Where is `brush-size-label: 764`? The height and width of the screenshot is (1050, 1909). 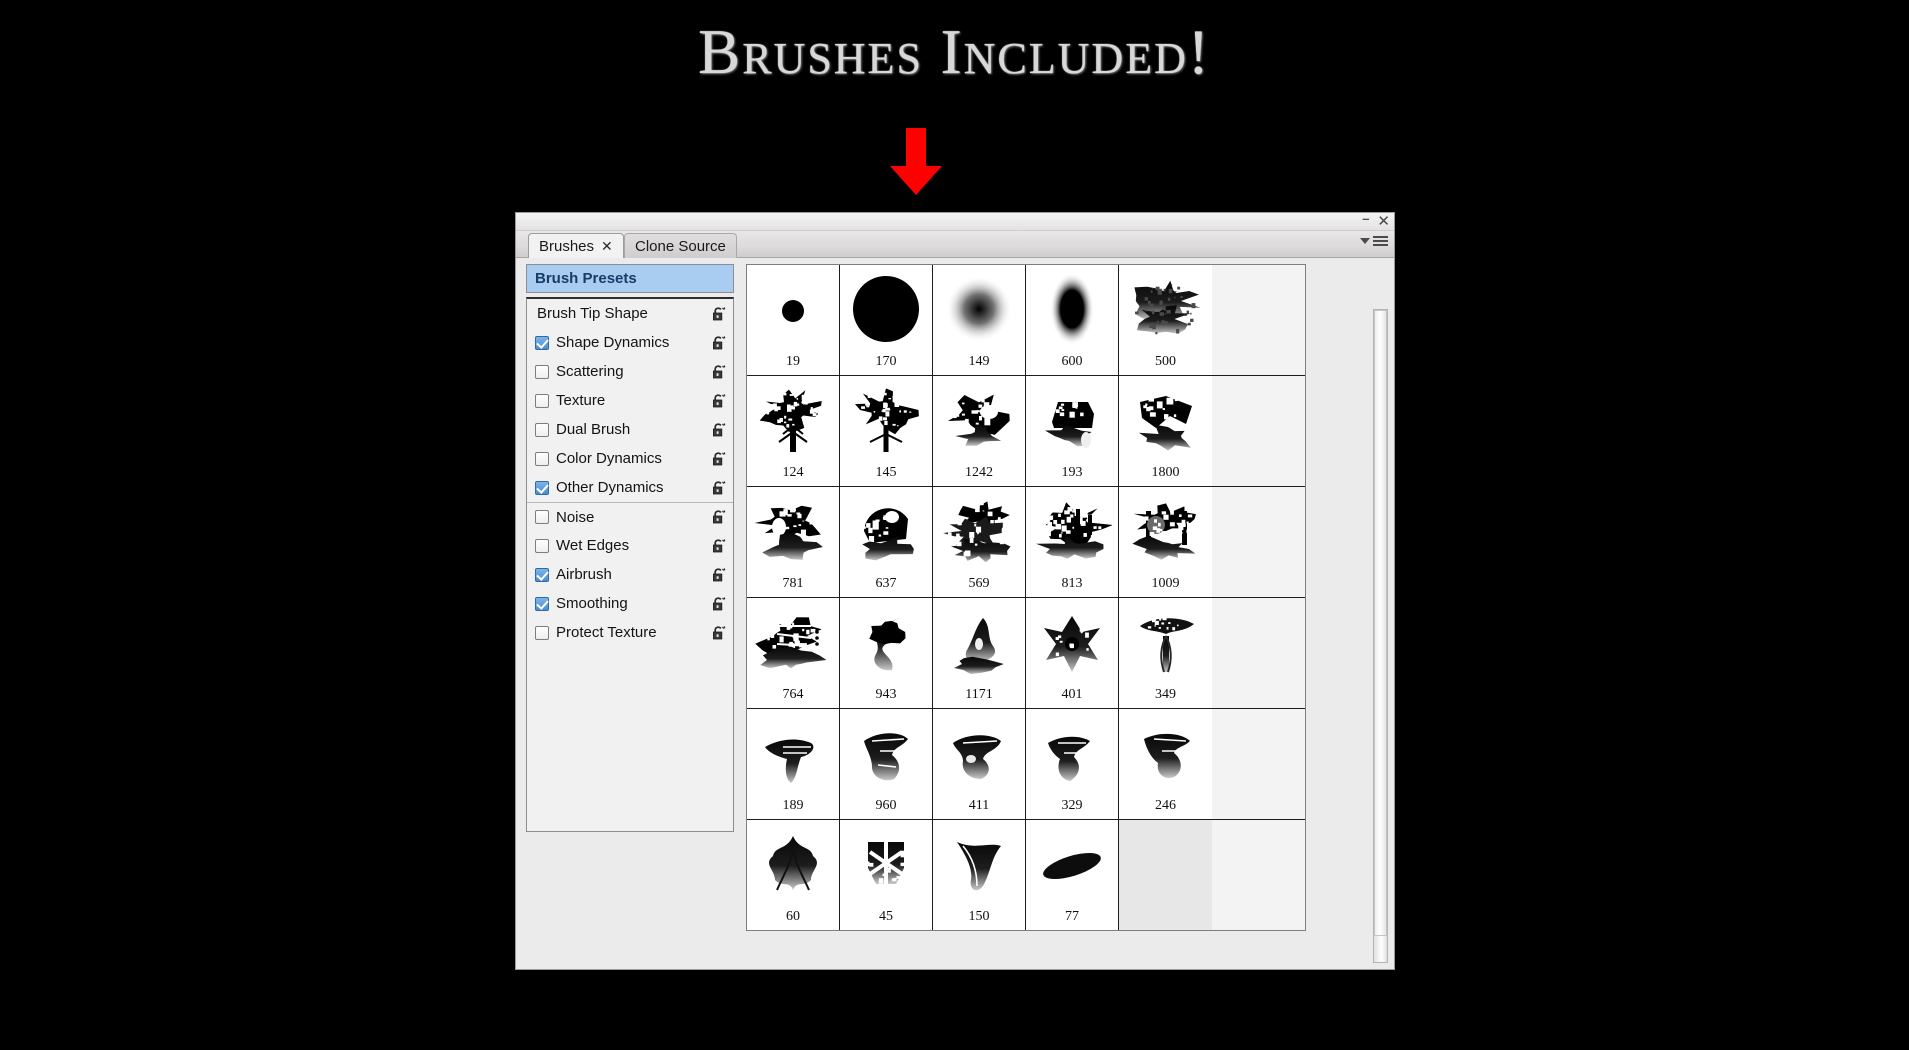
brush-size-label: 764 is located at coordinates (793, 694).